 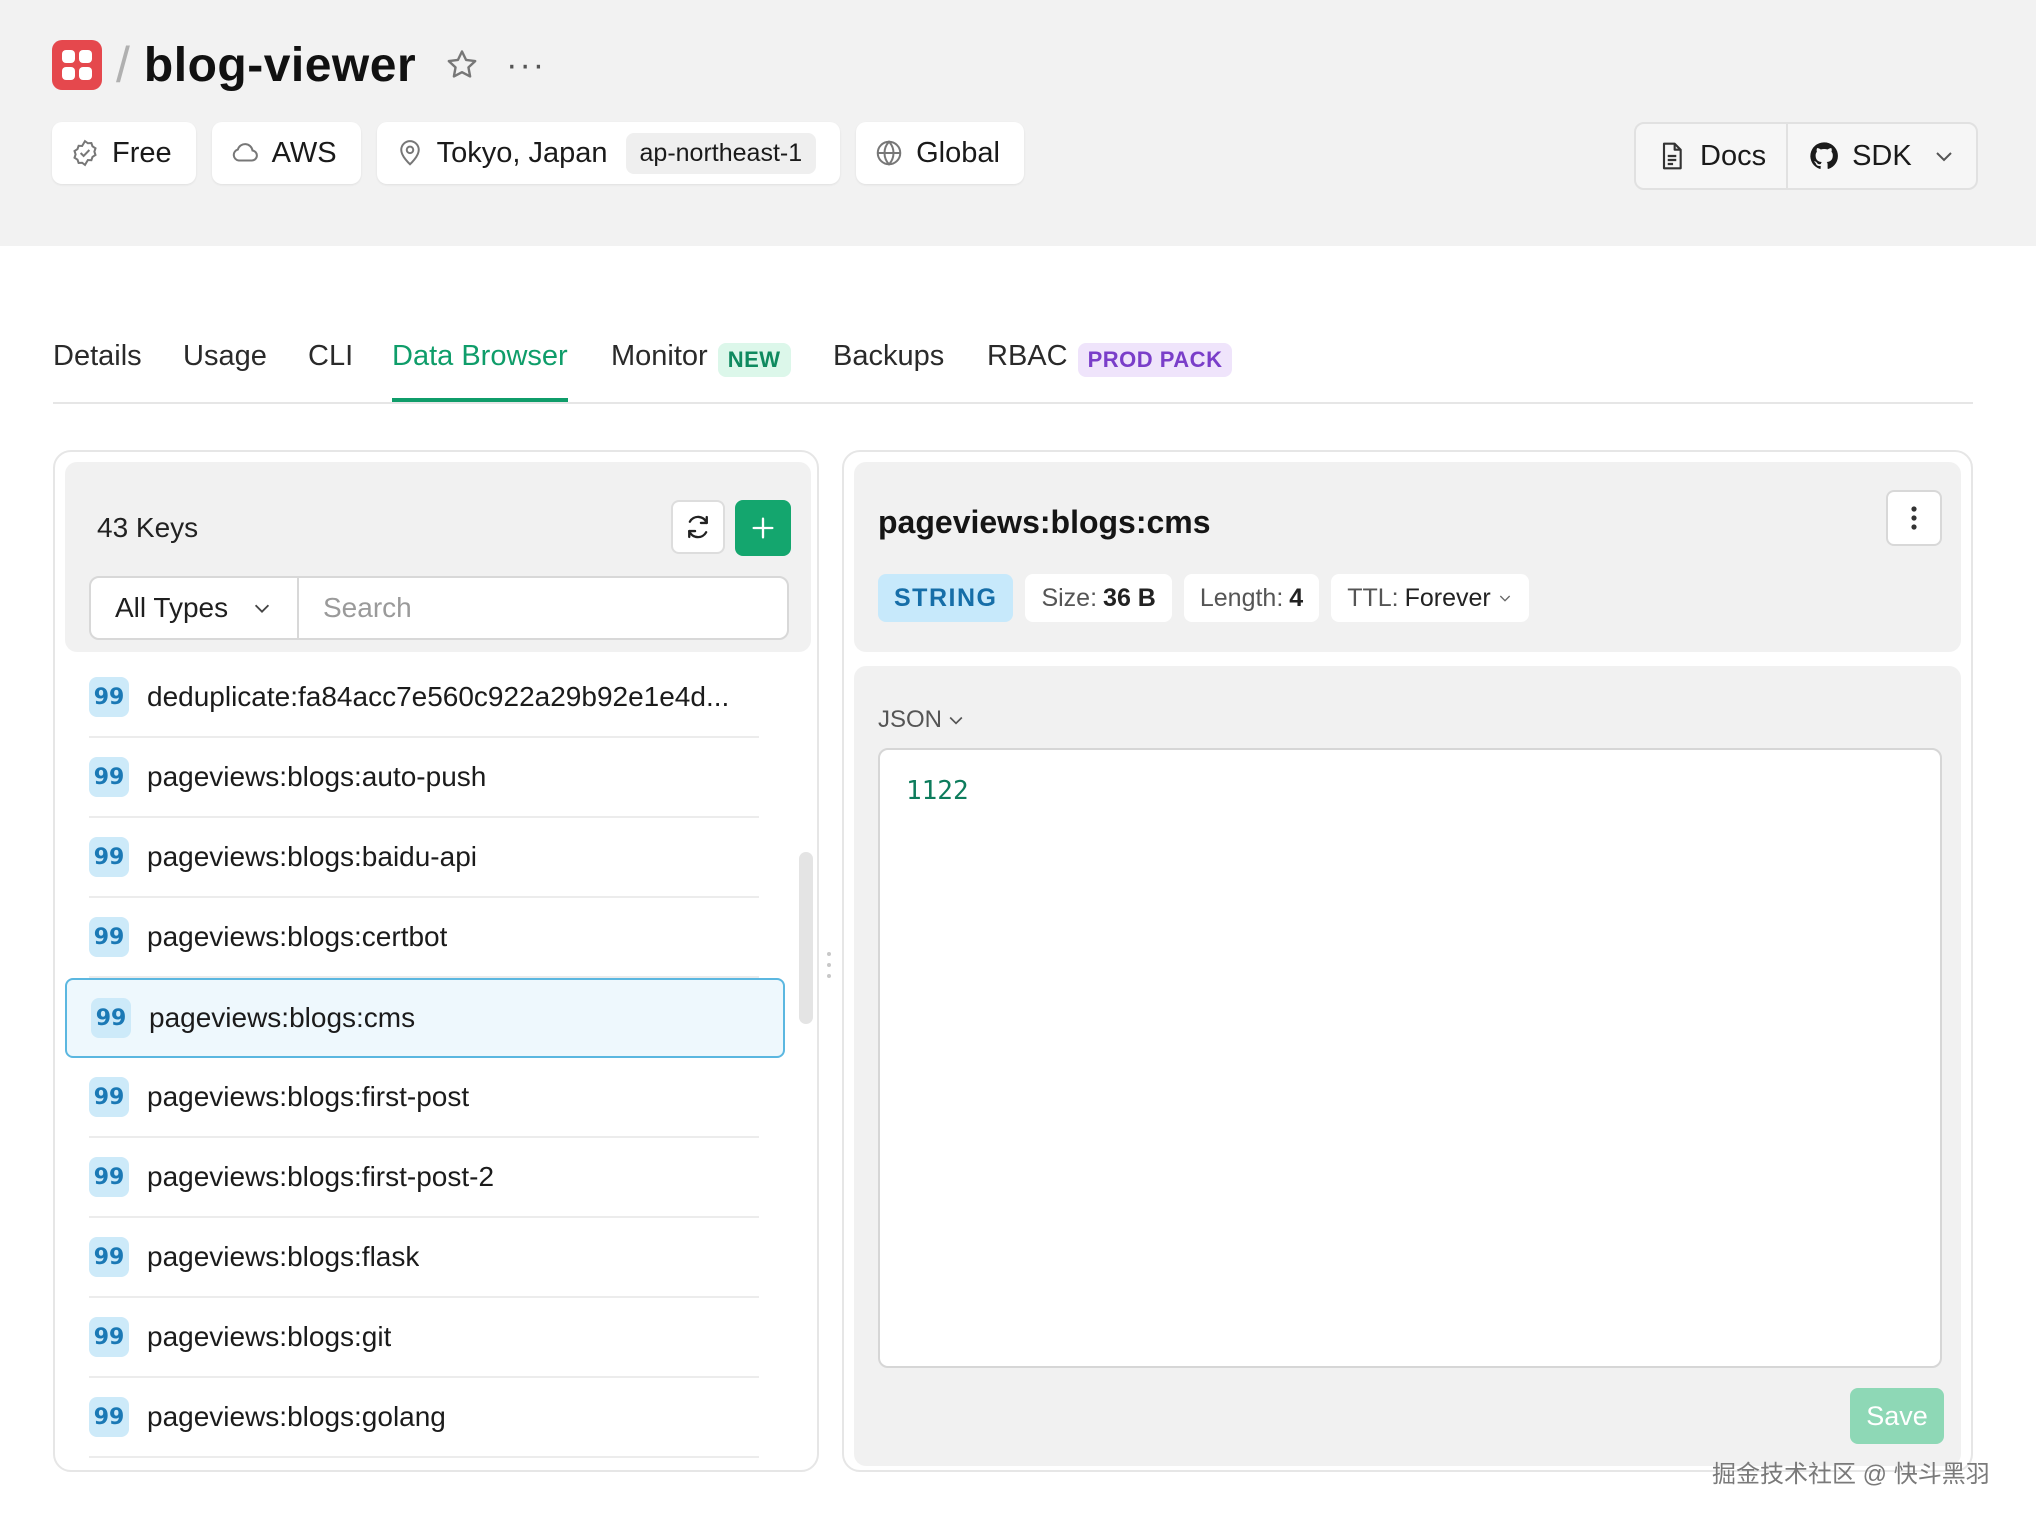 I want to click on key-row: 99 pageviews:blogs:certbot, so click(x=424, y=938).